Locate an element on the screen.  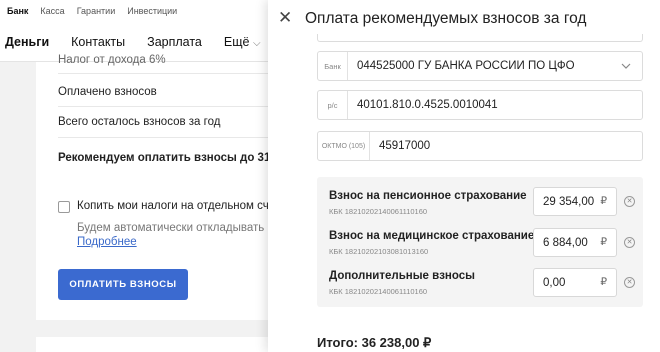
fee-amount: 29 354,00 is located at coordinates (569, 201).